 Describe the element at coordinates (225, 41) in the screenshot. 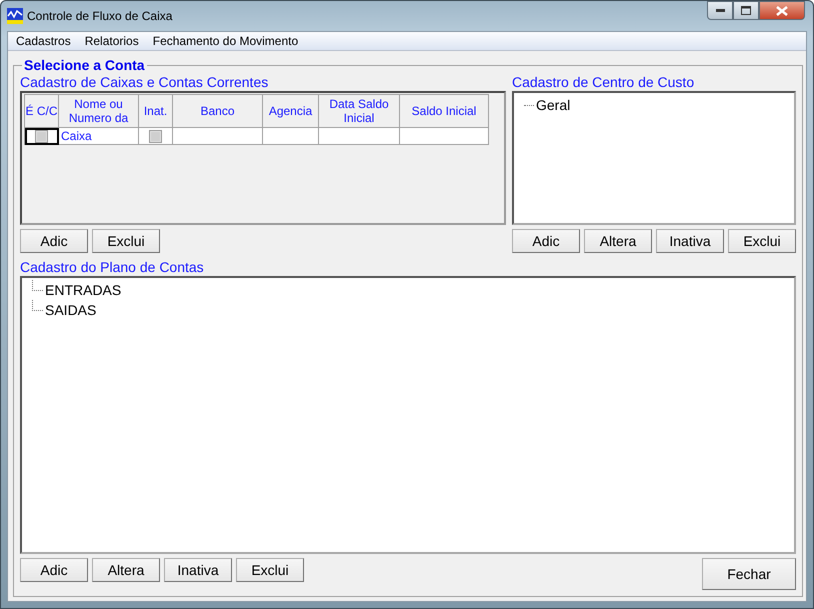

I see `menu-item: Fechamento do Movimento` at that location.